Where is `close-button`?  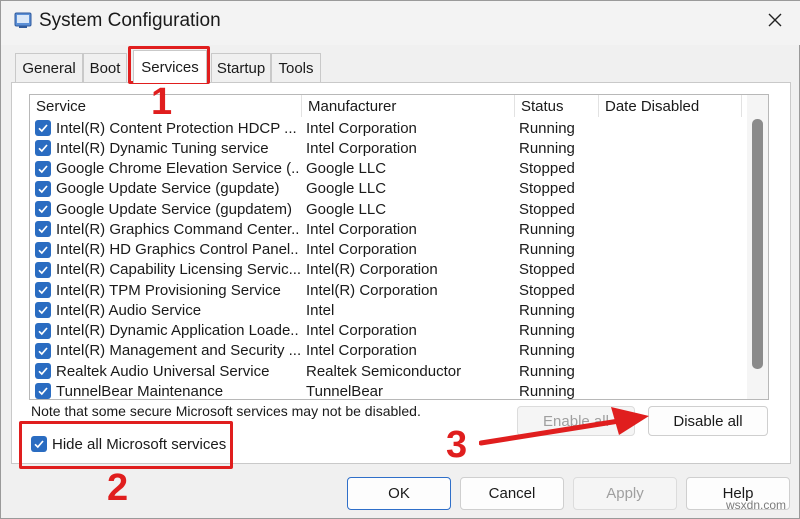
close-button is located at coordinates (775, 22).